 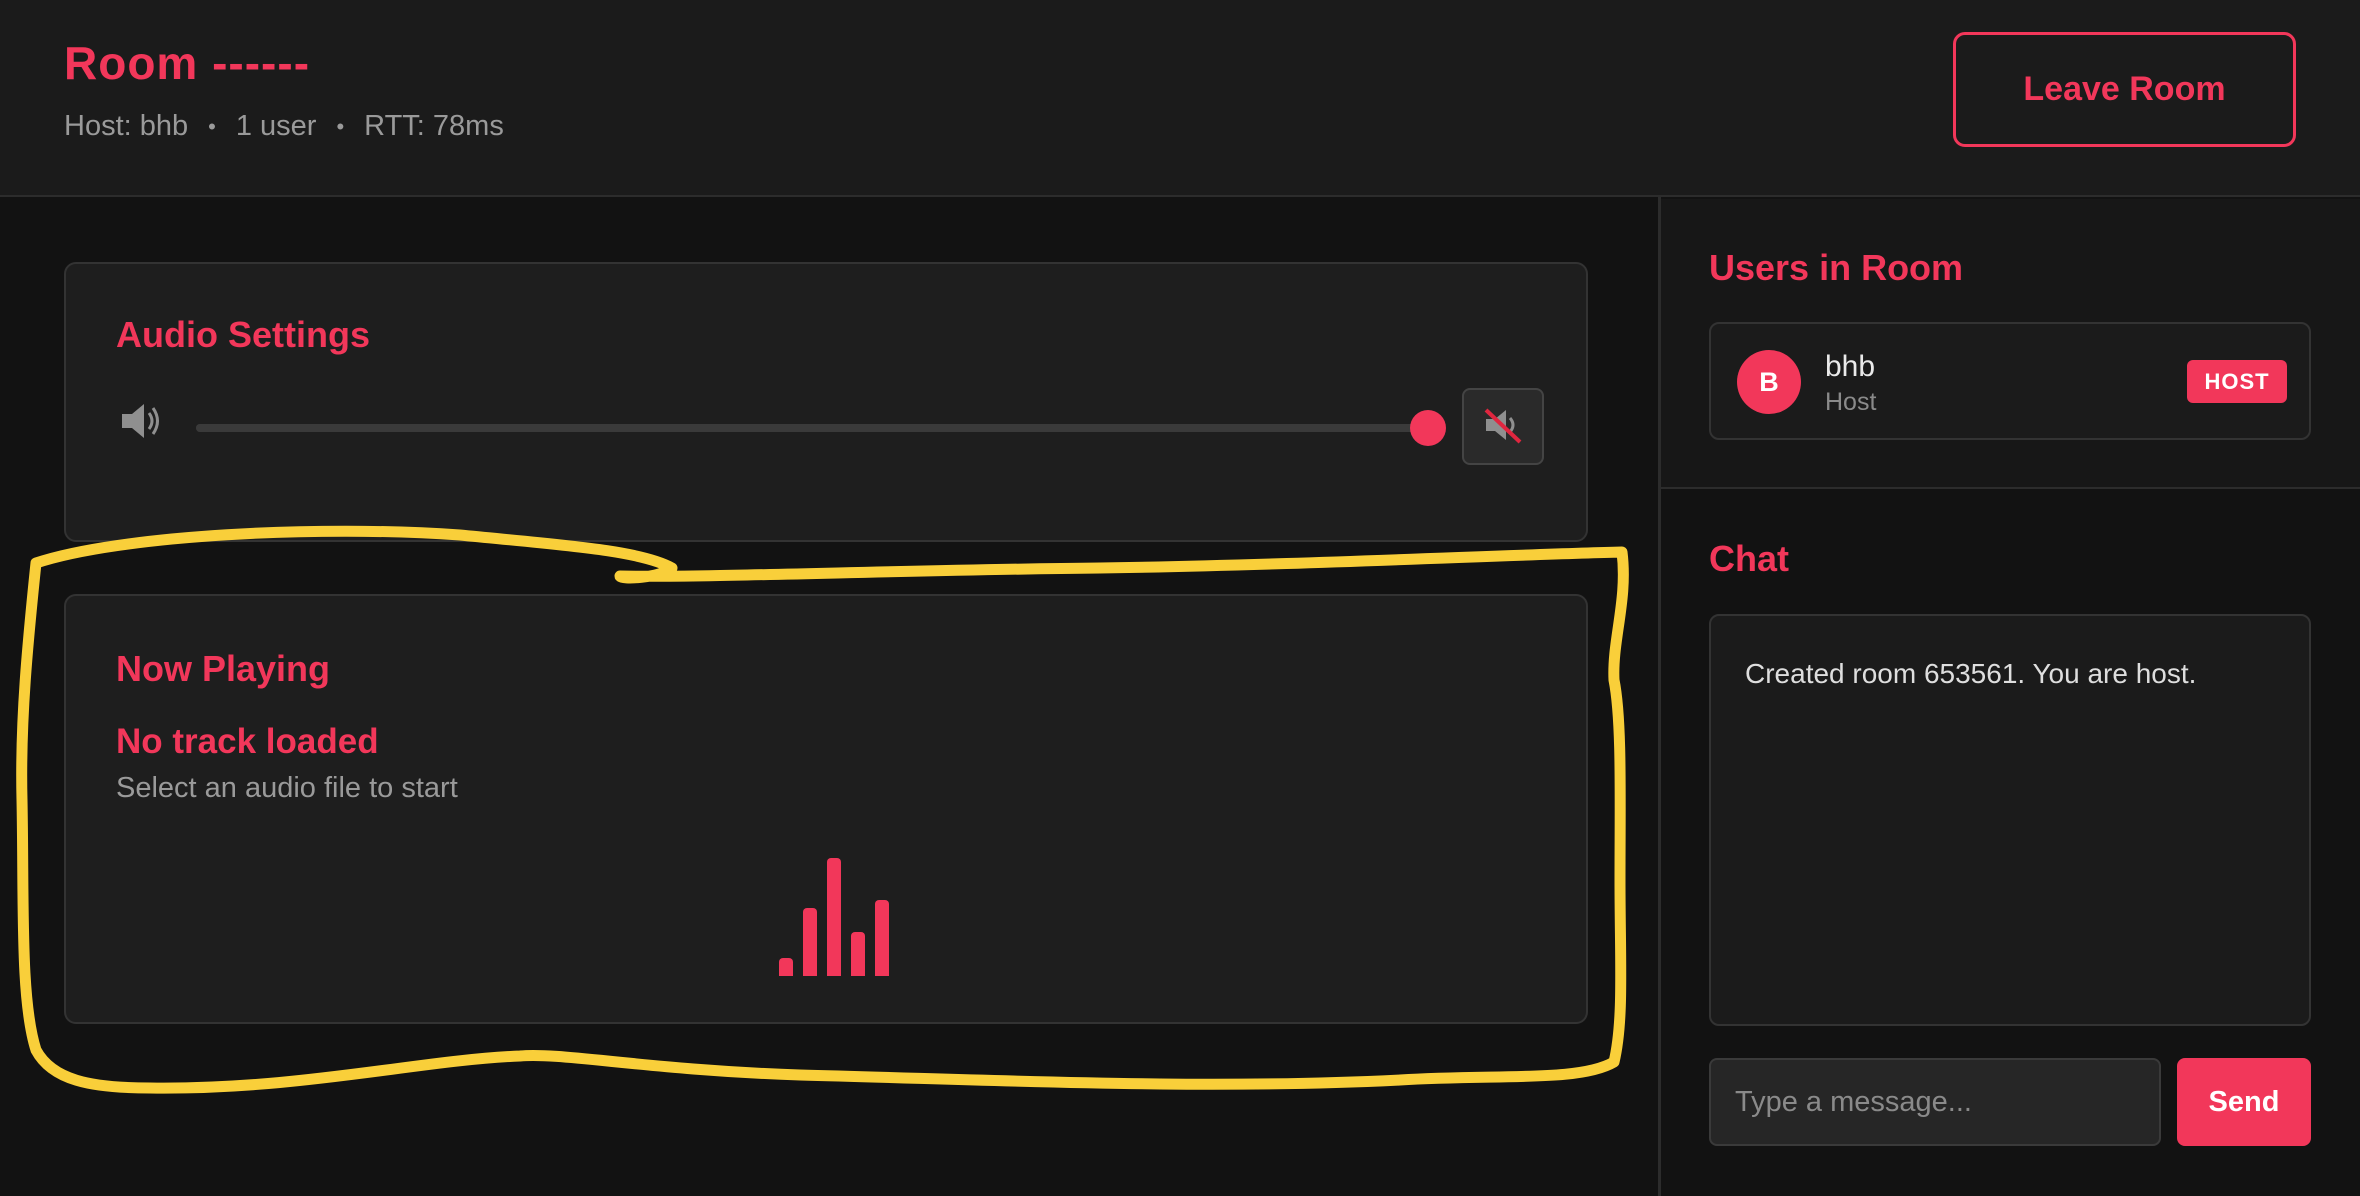 I want to click on user-name: bhb, so click(x=1850, y=366).